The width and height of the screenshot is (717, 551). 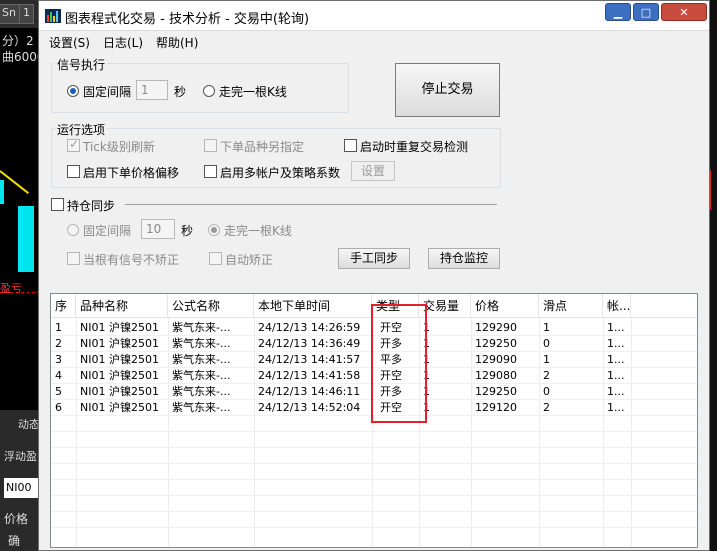 I want to click on cell-time: 24/12/13 14:41:57, so click(x=309, y=359).